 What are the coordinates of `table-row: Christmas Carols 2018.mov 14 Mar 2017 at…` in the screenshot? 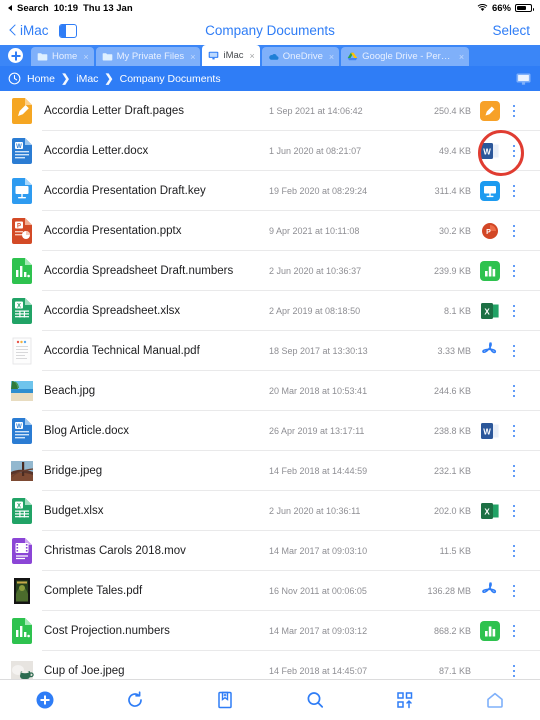 It's located at (270, 551).